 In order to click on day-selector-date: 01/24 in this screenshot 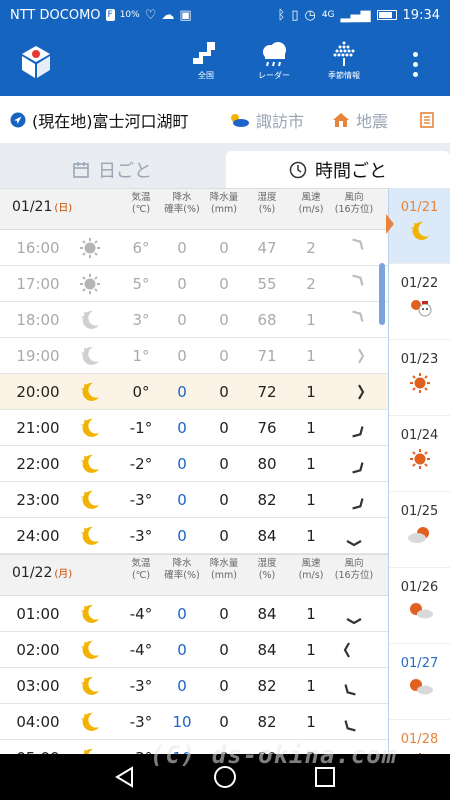, I will do `click(419, 435)`.